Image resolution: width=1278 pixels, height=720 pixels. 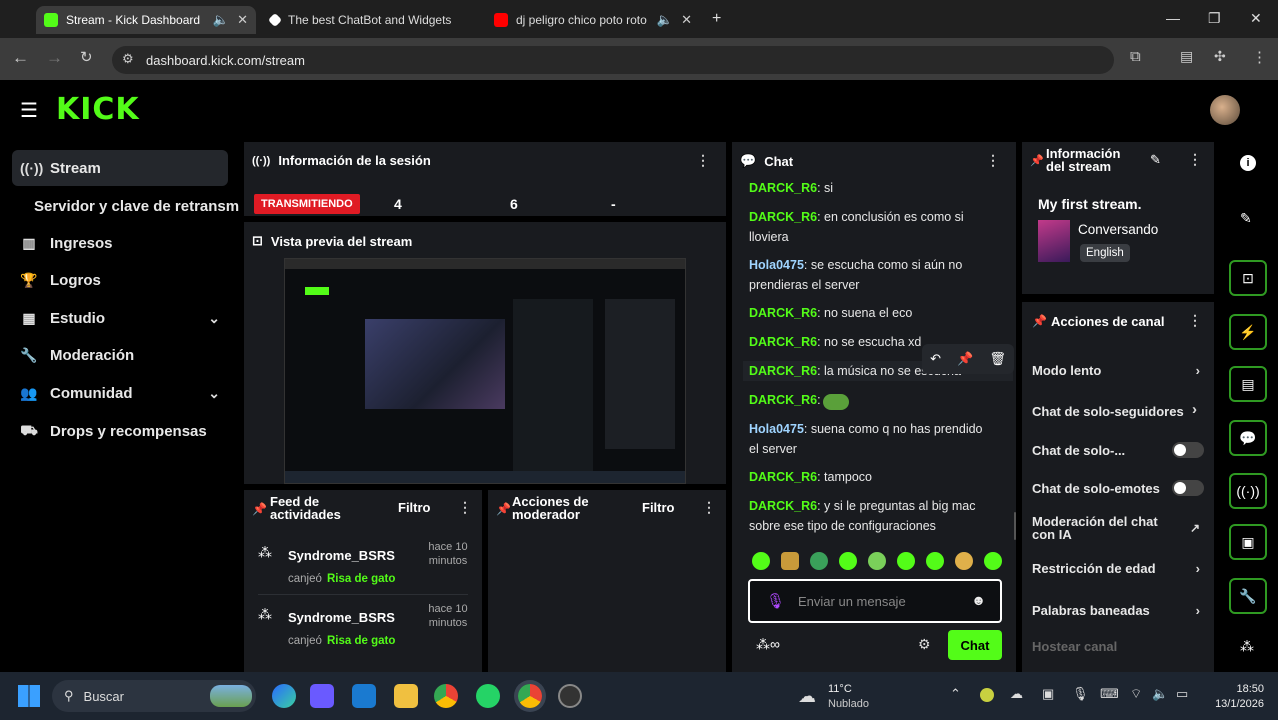 I want to click on minimize-icon: —, so click(x=1173, y=18).